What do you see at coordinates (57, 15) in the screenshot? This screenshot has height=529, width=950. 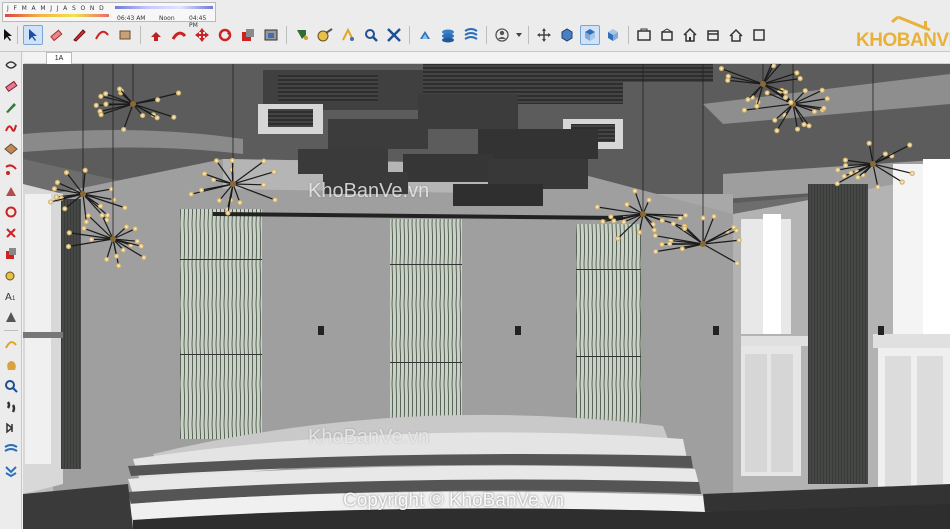 I see `month-slider` at bounding box center [57, 15].